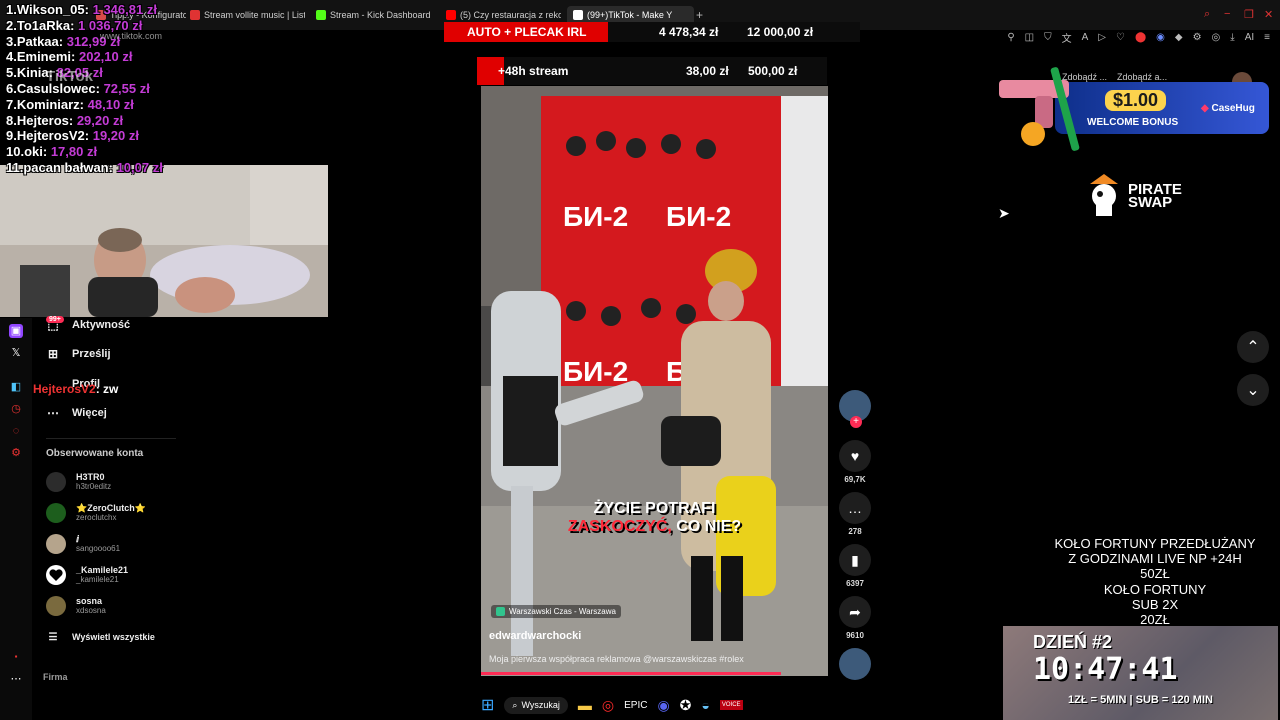 The width and height of the screenshot is (1280, 720). Describe the element at coordinates (1102, 37) in the screenshot. I see `play-icon: ▷` at that location.